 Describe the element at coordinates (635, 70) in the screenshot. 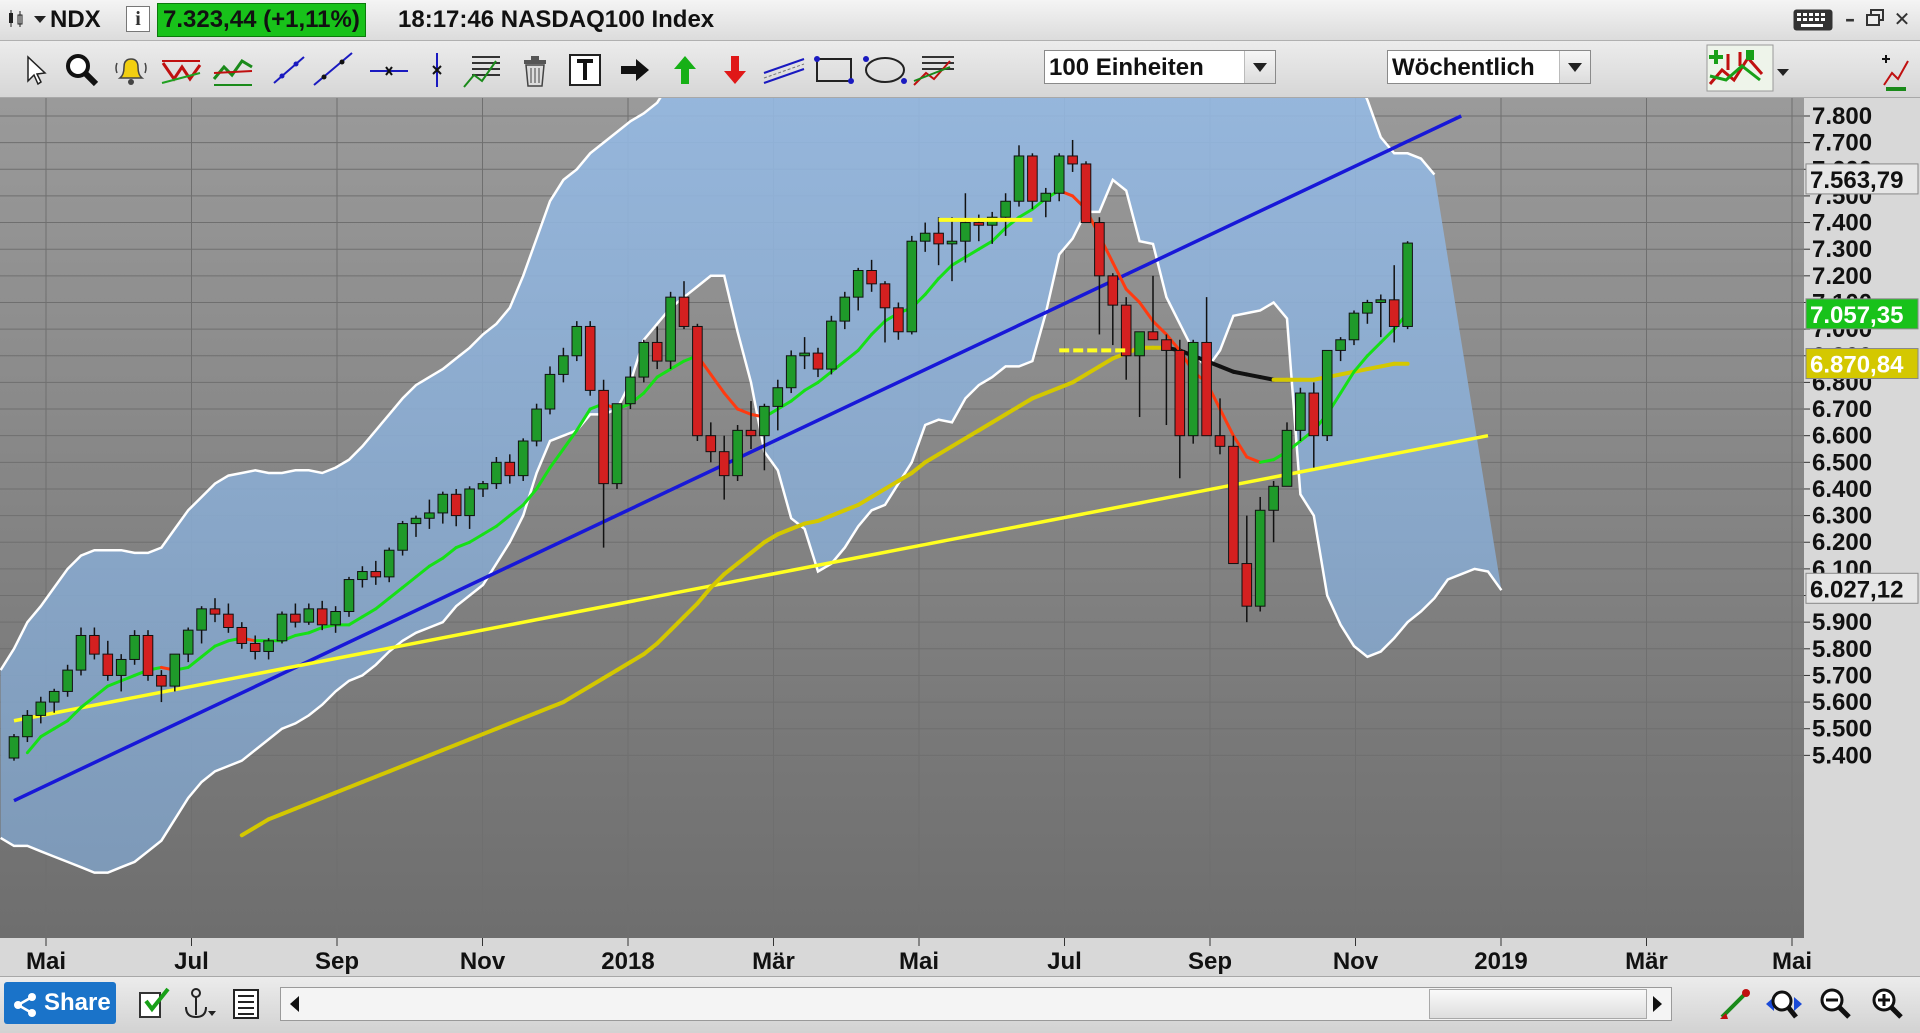

I see `arrow-right-icon` at that location.